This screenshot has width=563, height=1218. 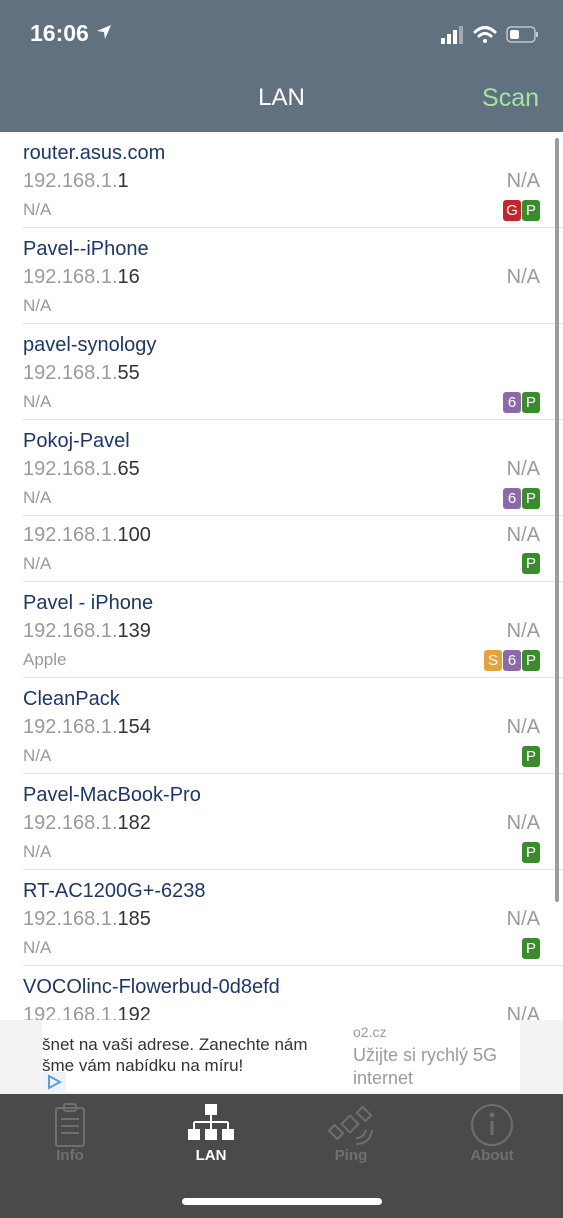 I want to click on device-ip: 192.168.1.182, so click(x=87, y=823).